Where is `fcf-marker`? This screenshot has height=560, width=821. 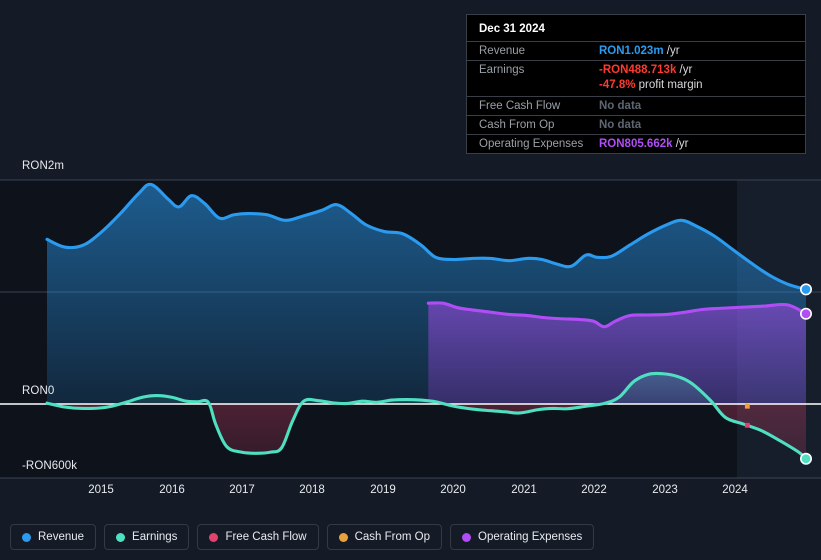 fcf-marker is located at coordinates (747, 425).